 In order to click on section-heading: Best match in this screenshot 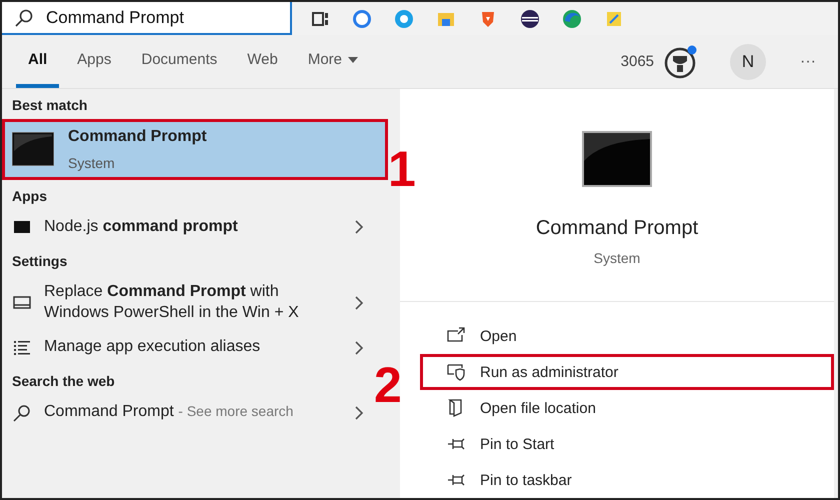, I will do `click(49, 105)`.